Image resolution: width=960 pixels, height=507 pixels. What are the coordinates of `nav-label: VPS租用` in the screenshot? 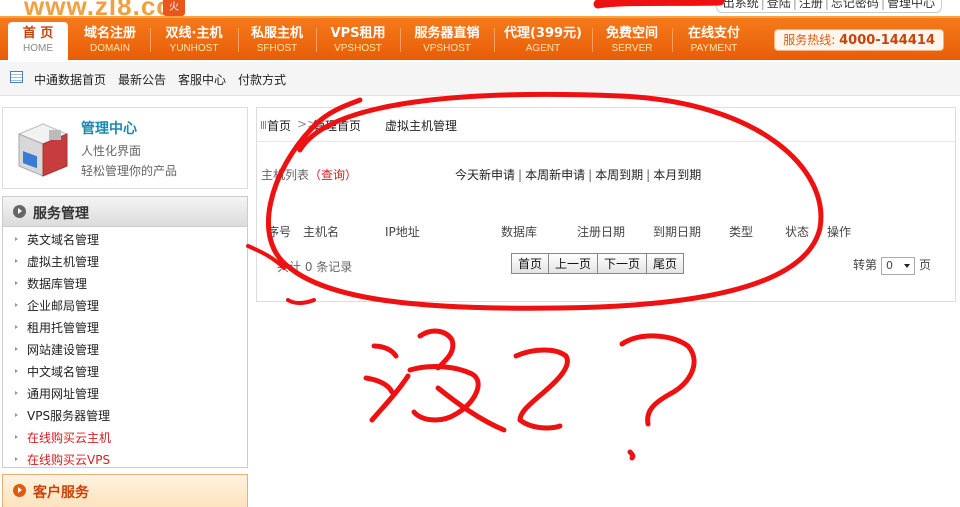 It's located at (358, 33).